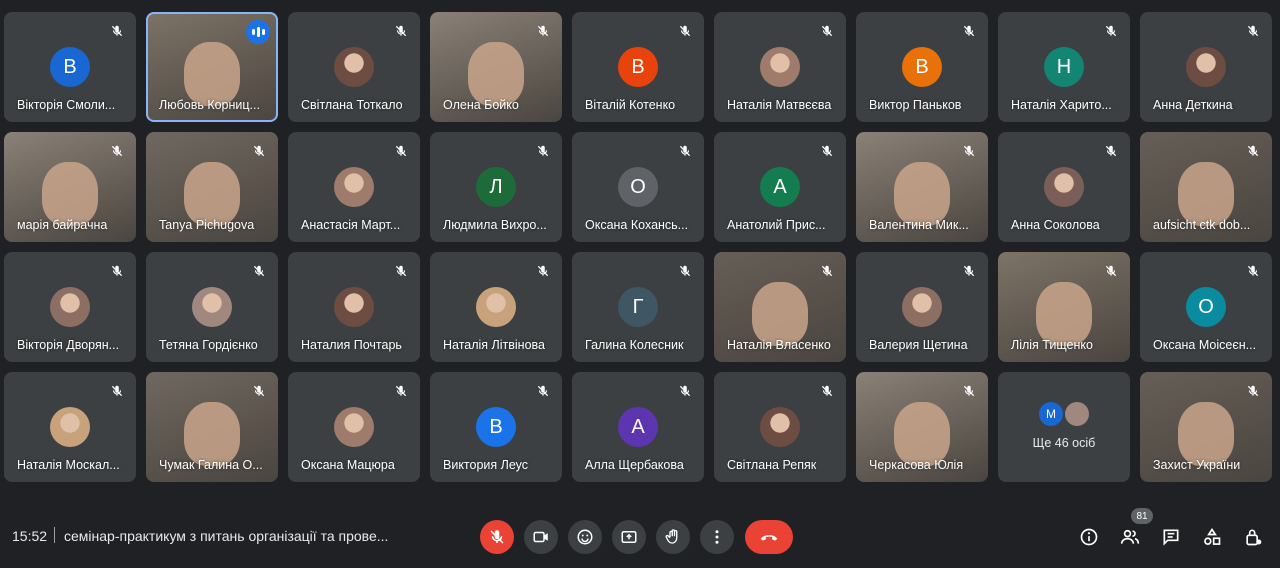  I want to click on participant-tile: Tanya Pichugova, so click(212, 187).